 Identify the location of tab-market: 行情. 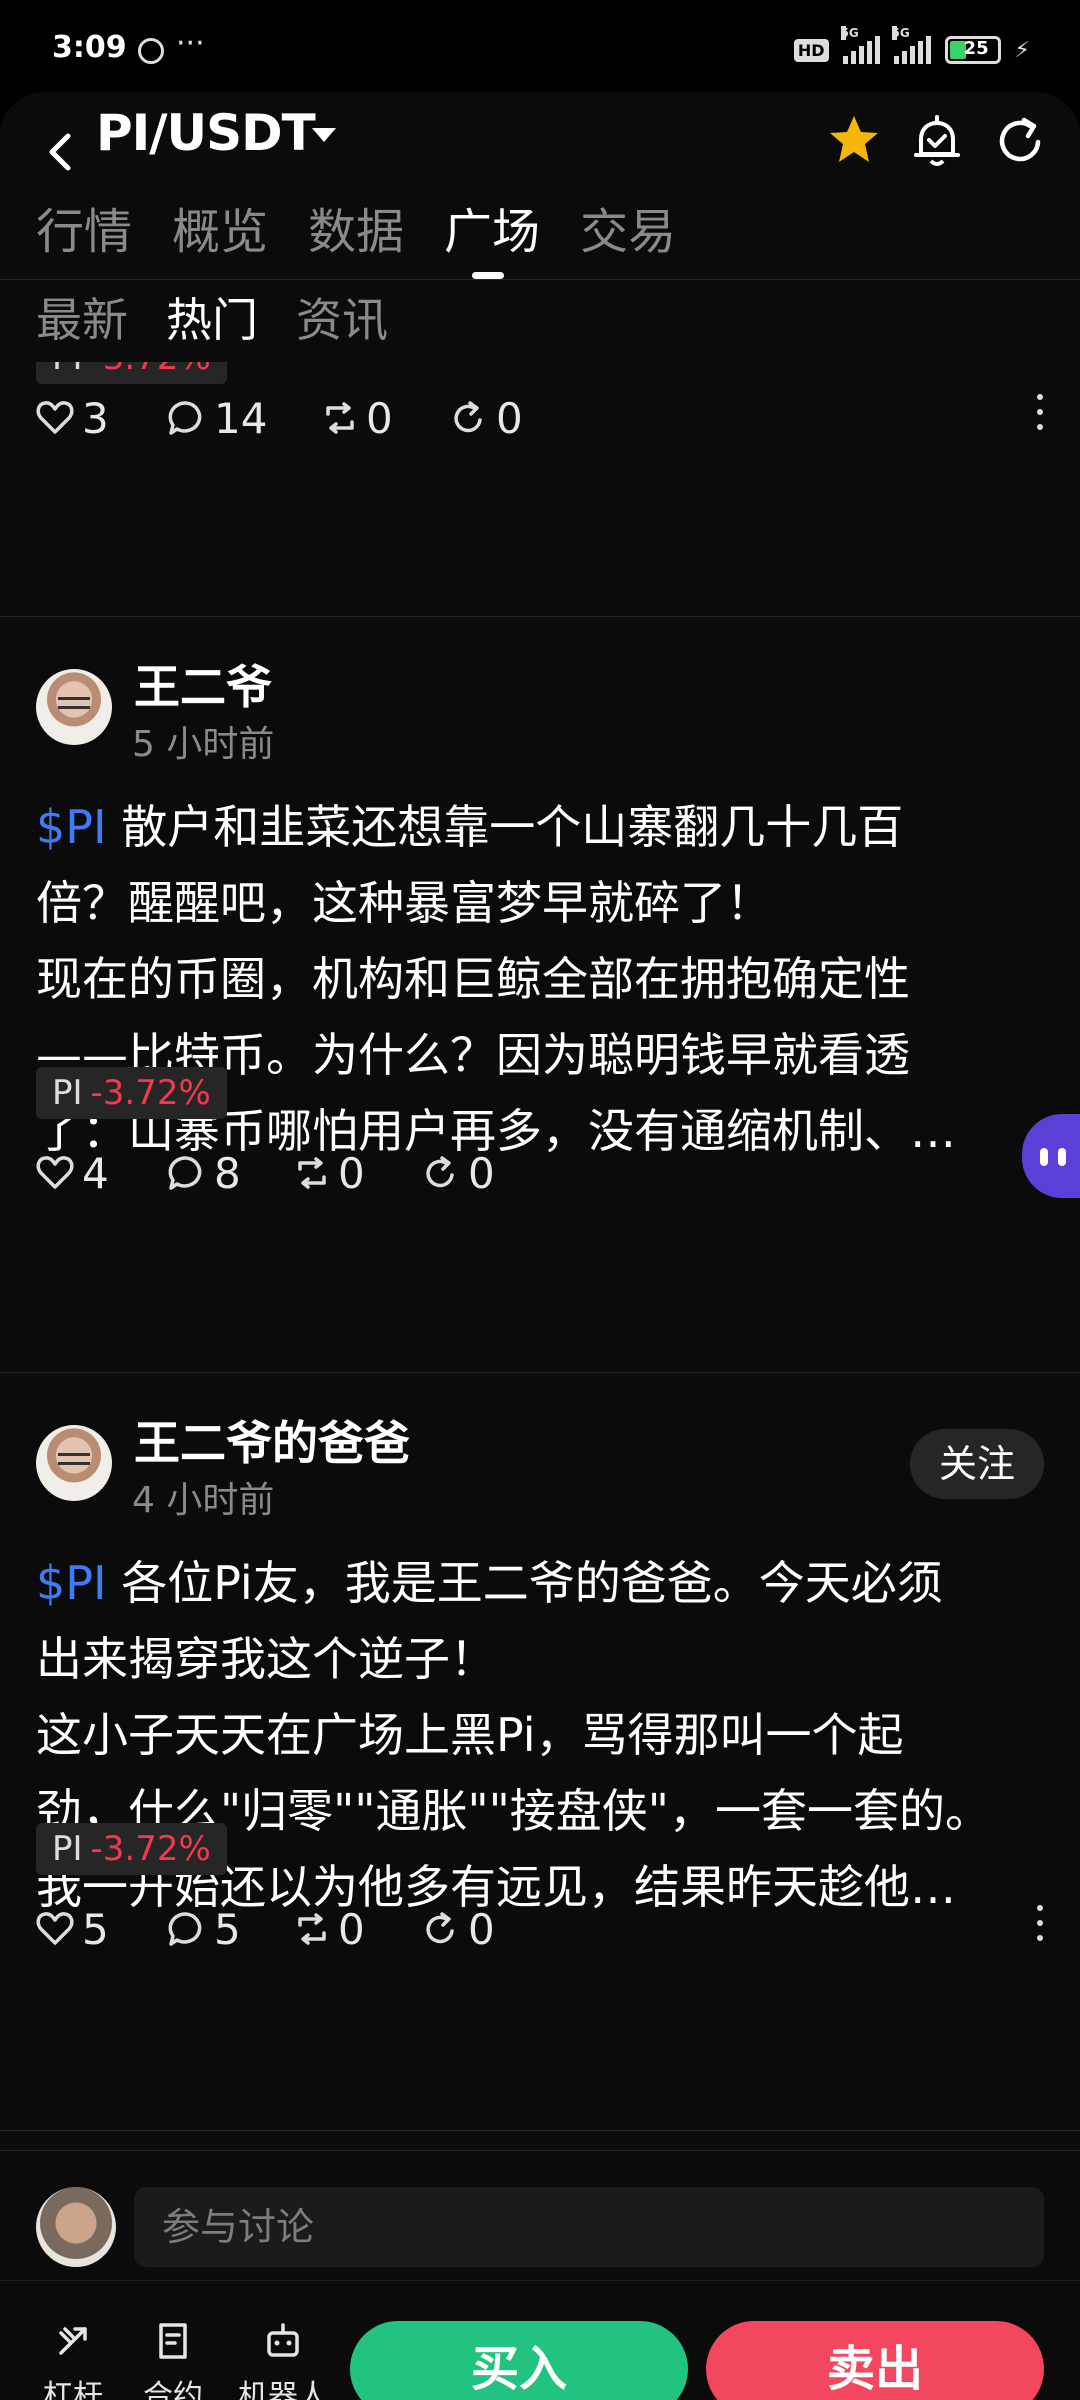
(68, 237).